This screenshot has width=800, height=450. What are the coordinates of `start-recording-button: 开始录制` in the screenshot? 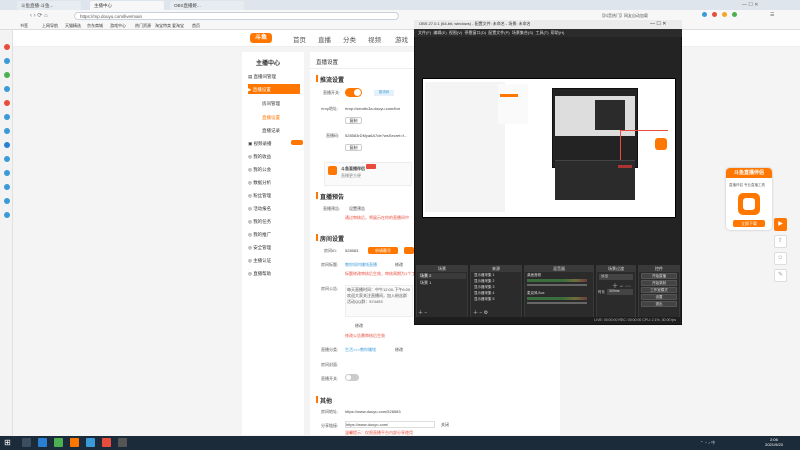 It's located at (659, 283).